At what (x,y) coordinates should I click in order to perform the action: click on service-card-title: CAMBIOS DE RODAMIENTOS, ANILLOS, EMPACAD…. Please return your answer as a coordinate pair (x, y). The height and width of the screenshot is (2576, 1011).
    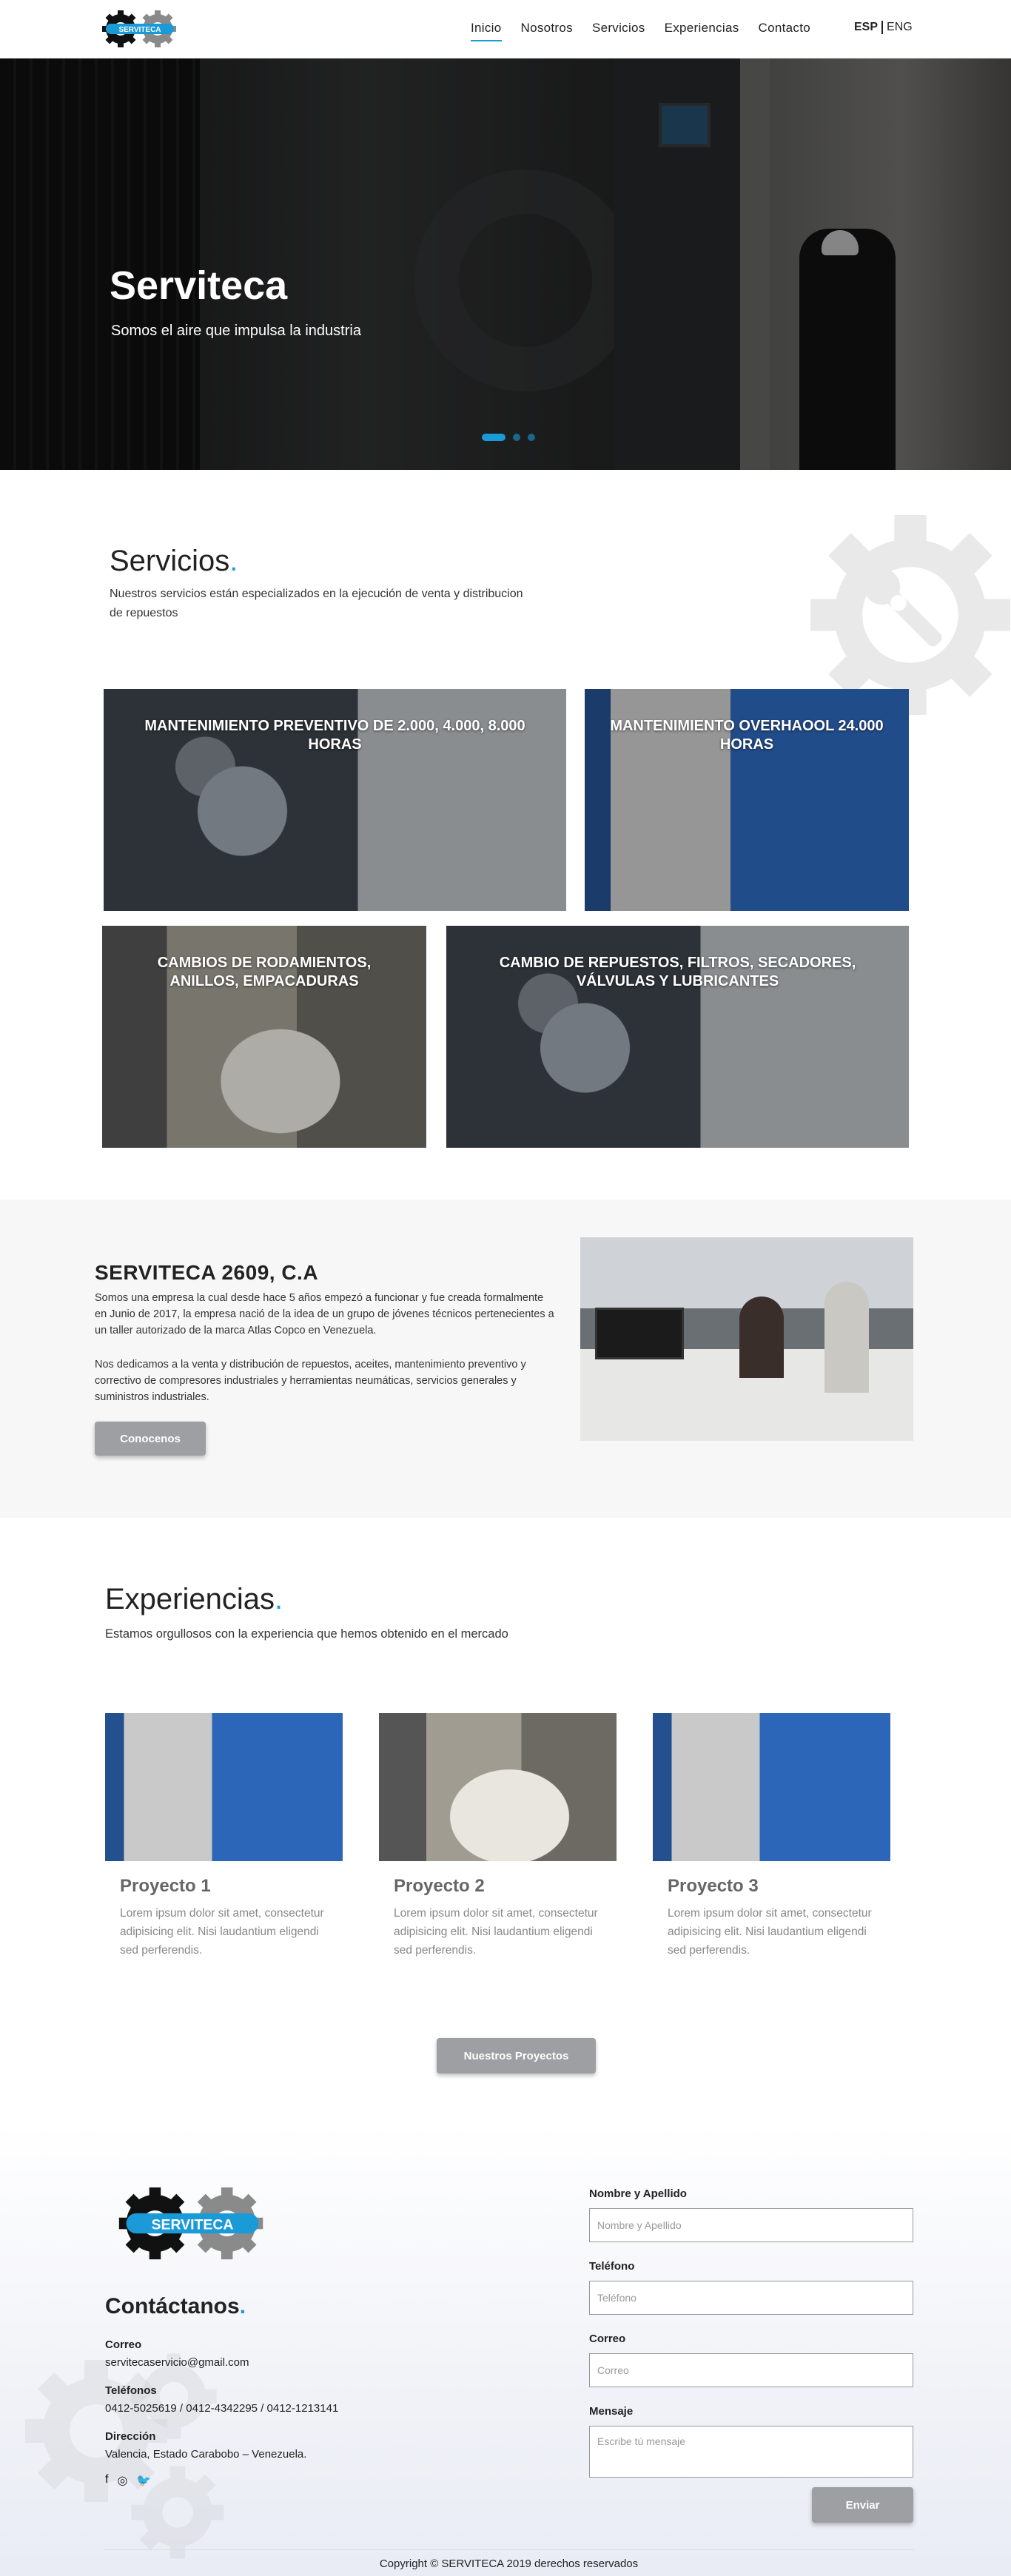
    Looking at the image, I should click on (264, 972).